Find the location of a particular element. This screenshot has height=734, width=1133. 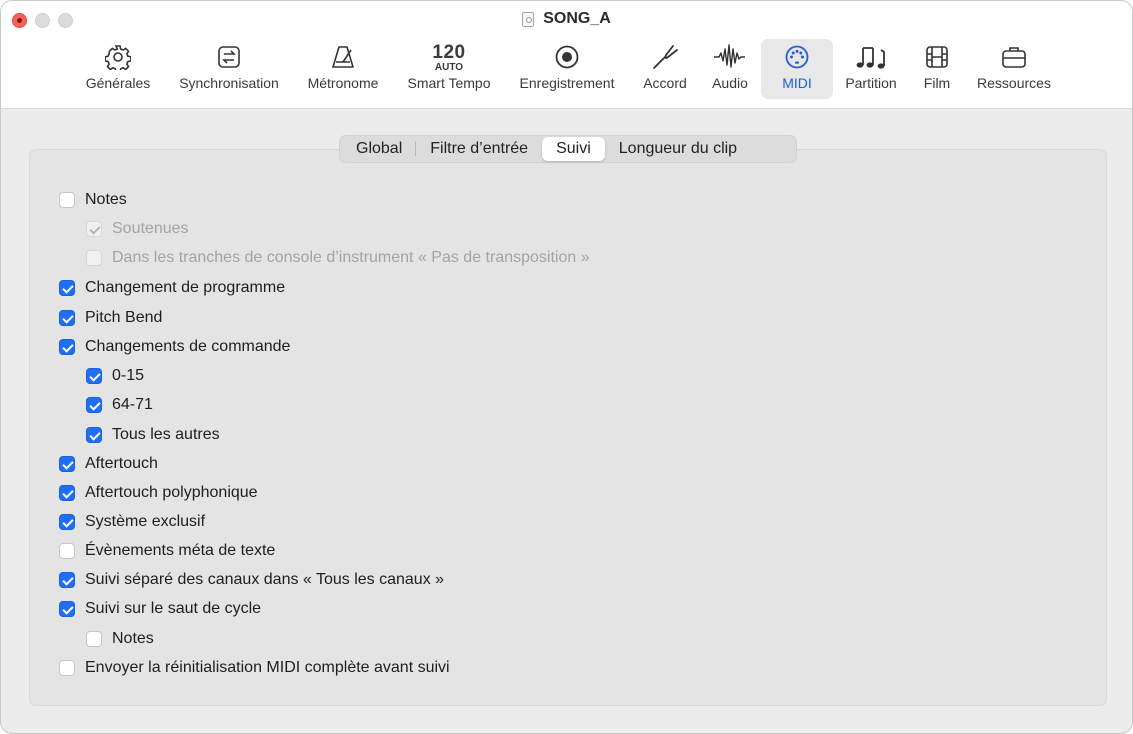

option-program-change: Changement de programme is located at coordinates (172, 288).